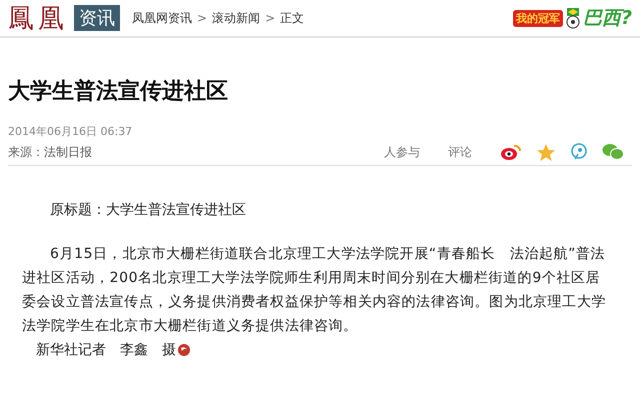 The image size is (640, 415). What do you see at coordinates (148, 210) in the screenshot?
I see `original-title: 原标题：大学生普法宣传进社区` at bounding box center [148, 210].